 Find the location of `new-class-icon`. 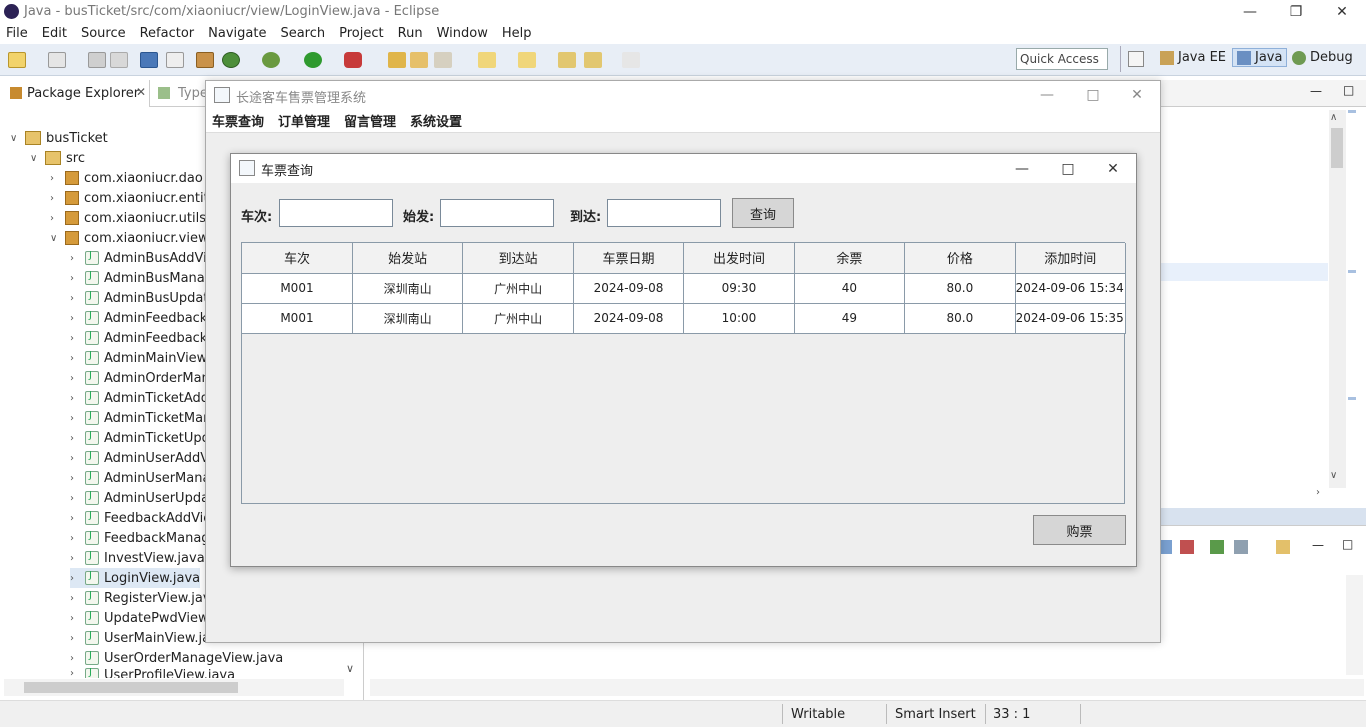

new-class-icon is located at coordinates (57, 60).